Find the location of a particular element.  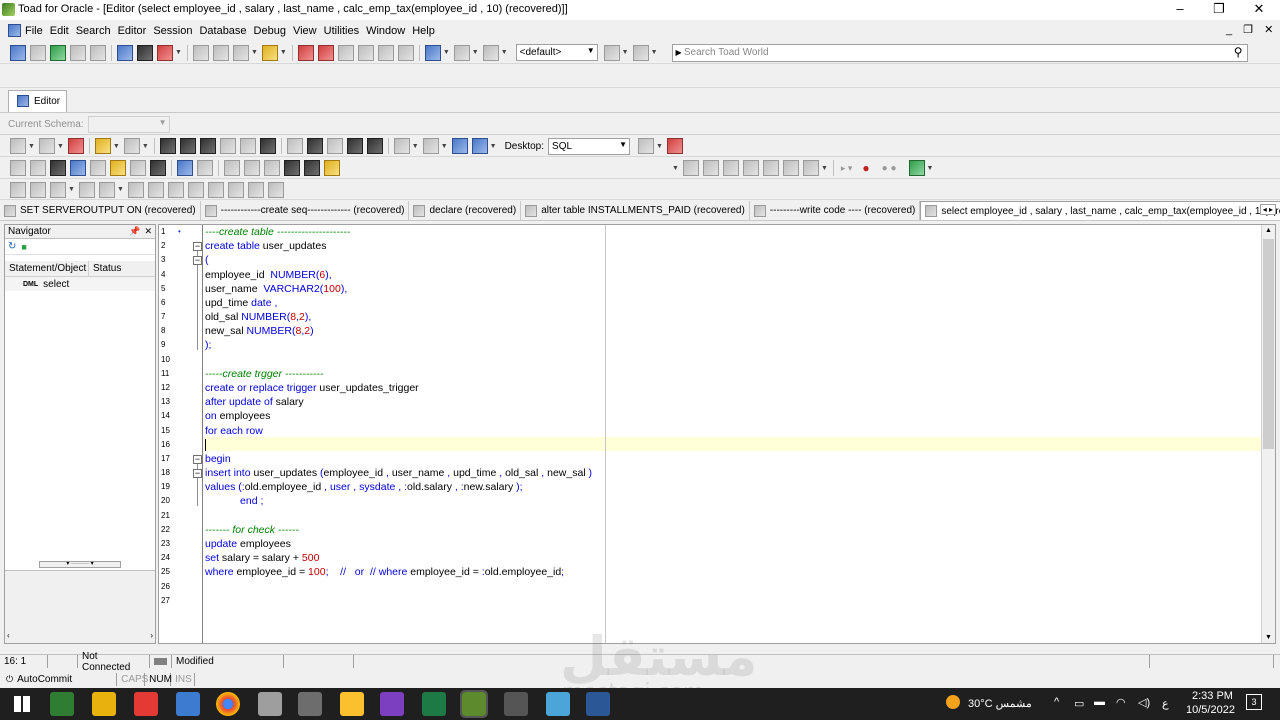

execute-icon is located at coordinates (18, 146).